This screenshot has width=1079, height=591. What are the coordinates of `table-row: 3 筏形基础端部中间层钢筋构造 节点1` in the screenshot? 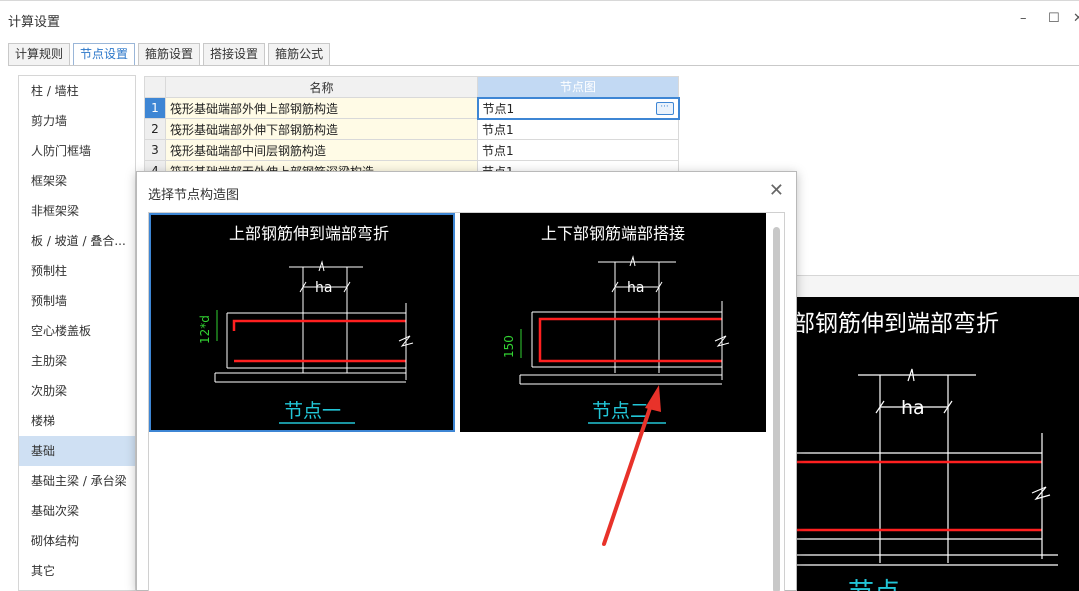 It's located at (411, 150).